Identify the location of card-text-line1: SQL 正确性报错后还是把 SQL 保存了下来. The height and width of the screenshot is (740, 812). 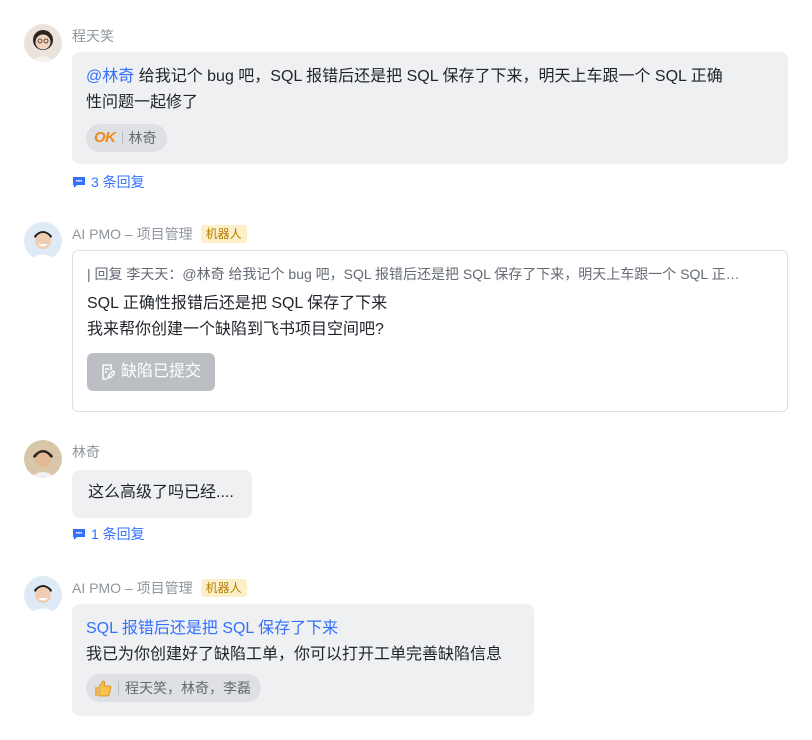
(237, 303).